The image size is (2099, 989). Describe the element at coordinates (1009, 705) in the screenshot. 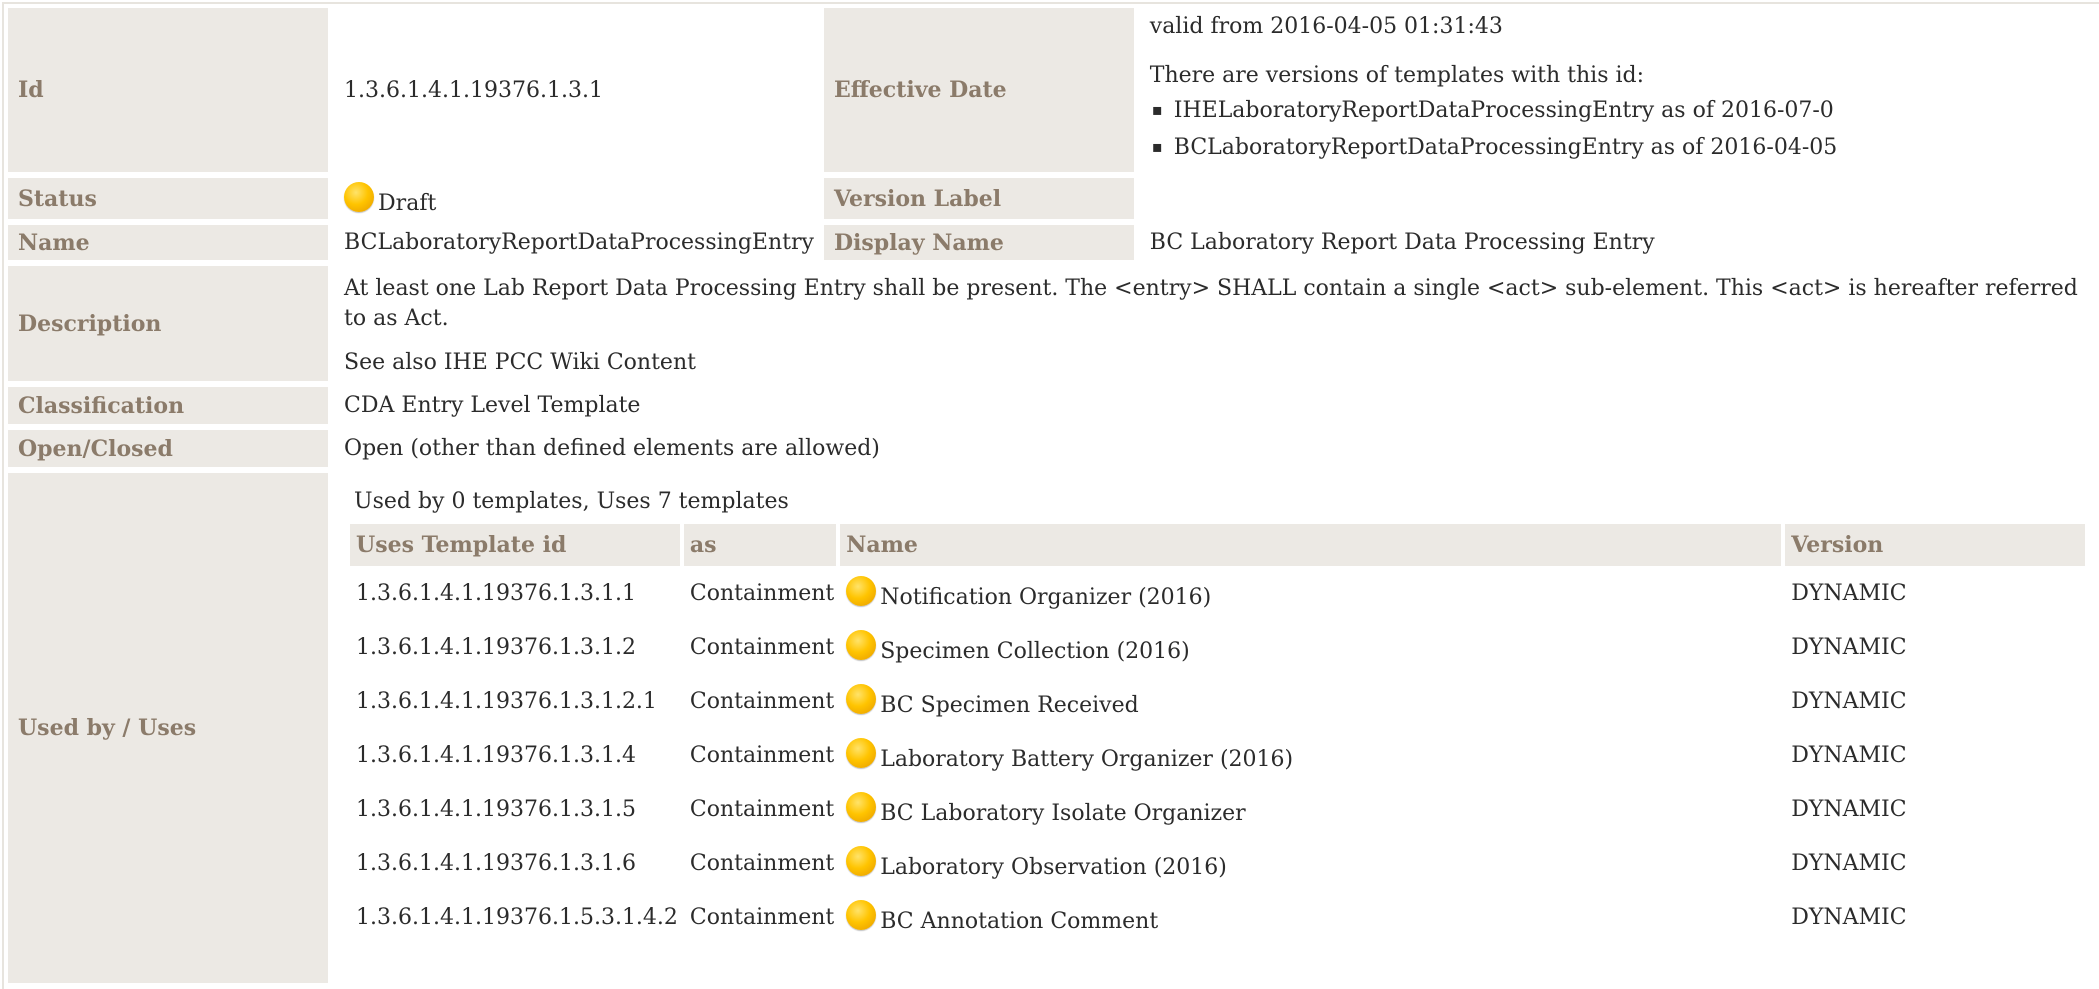

I see `uses-name-text: BC Specimen Received` at that location.